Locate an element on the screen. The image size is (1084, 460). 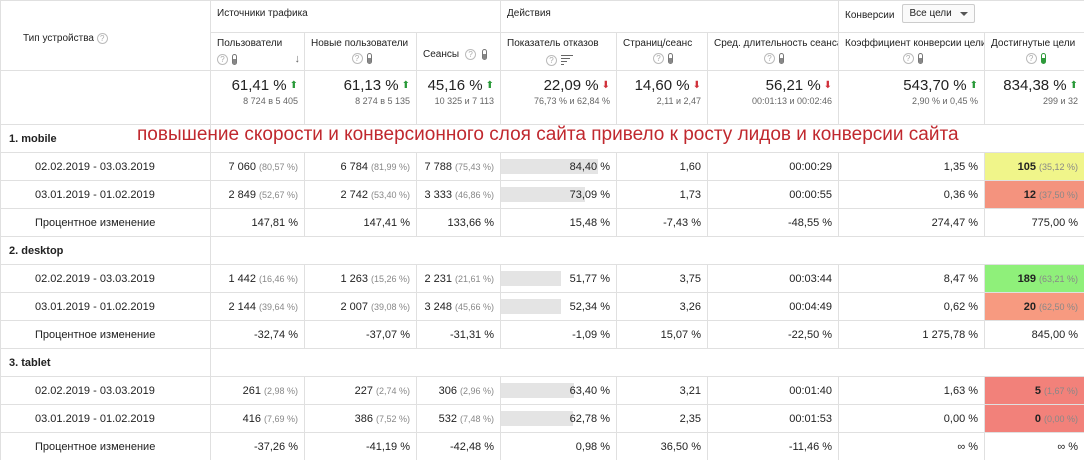
goals-share: (1,67 %) is located at coordinates (1061, 390).